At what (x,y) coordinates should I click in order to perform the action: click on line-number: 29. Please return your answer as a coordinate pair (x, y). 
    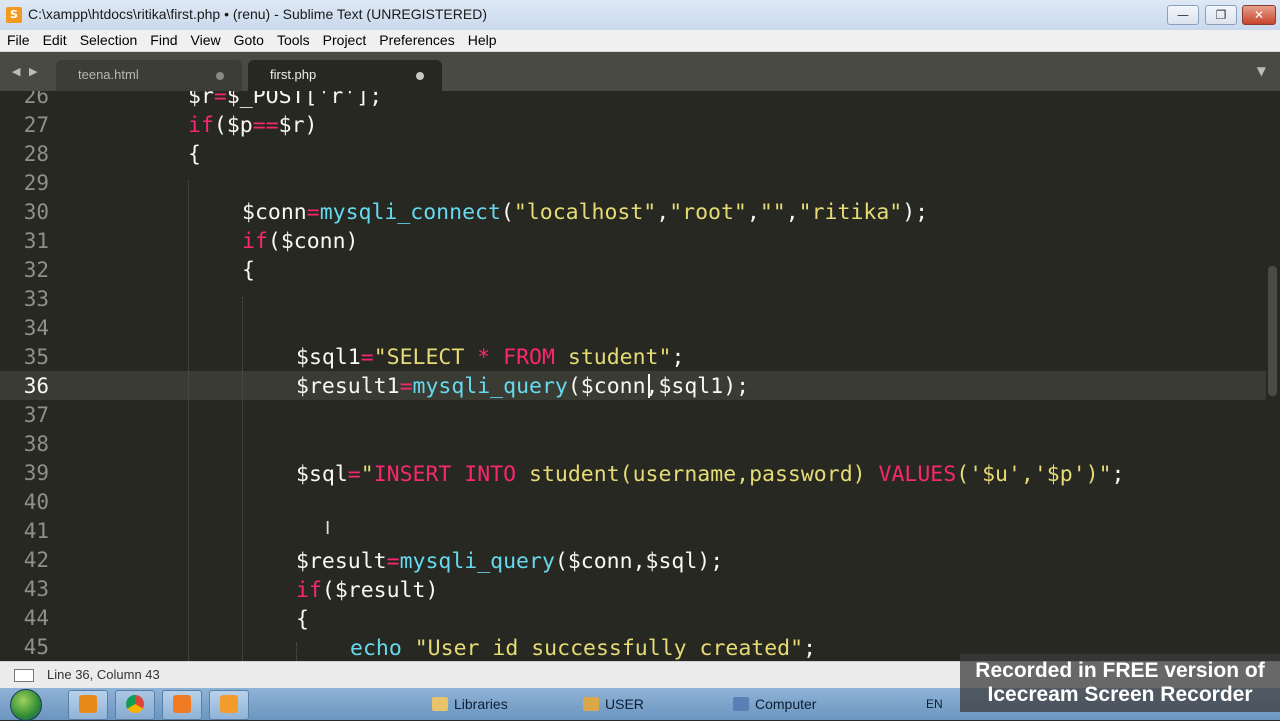
    Looking at the image, I should click on (36, 183).